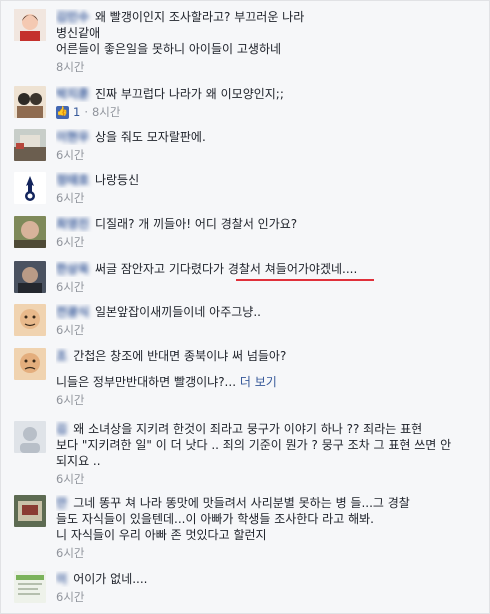  I want to click on comment-text: 상을 줘도 모자랄판에., so click(150, 137).